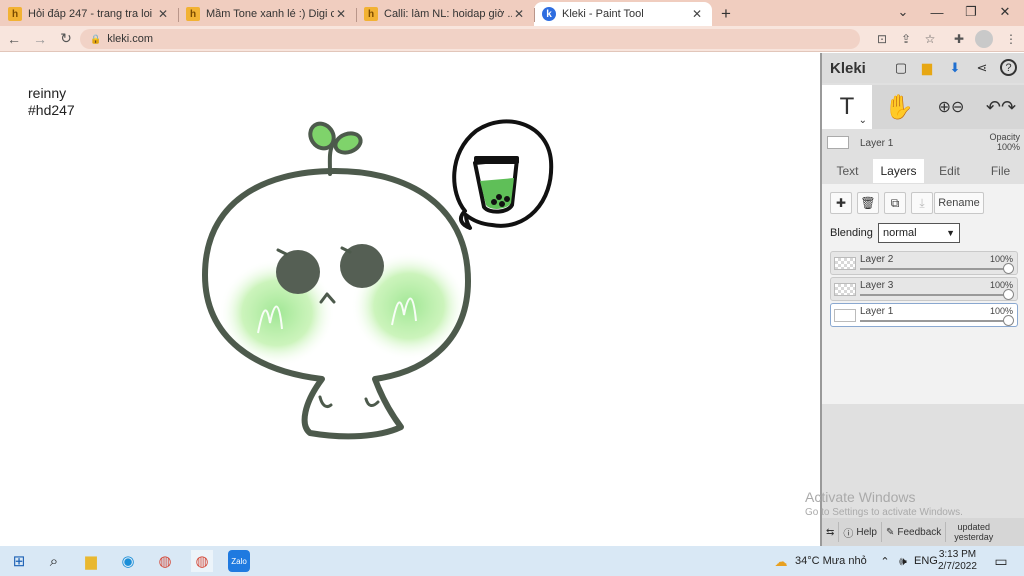 This screenshot has width=1024, height=576. I want to click on file-explorer-icon: ▆, so click(91, 561).